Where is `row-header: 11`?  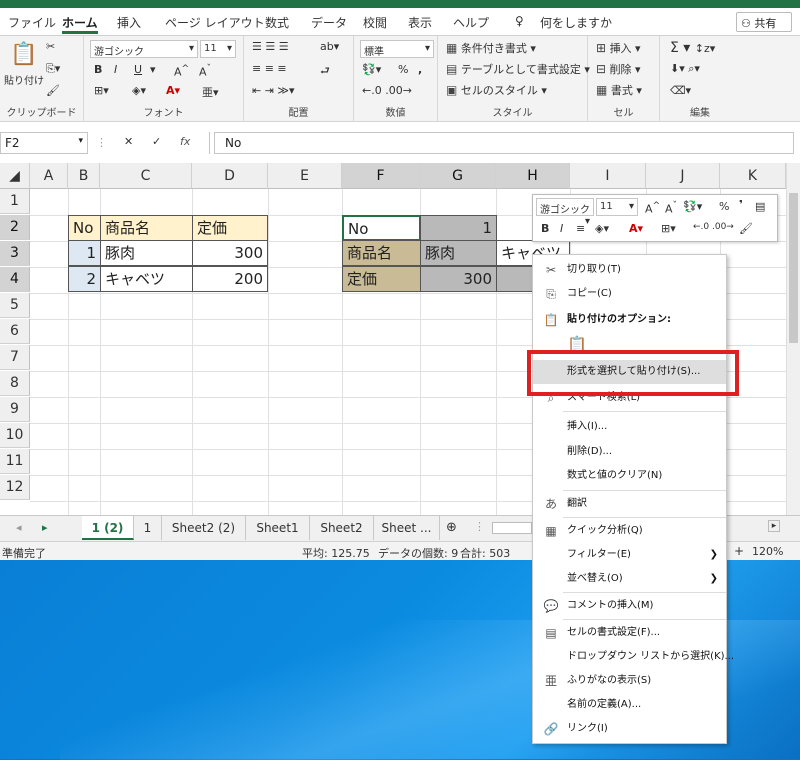 row-header: 11 is located at coordinates (15, 461).